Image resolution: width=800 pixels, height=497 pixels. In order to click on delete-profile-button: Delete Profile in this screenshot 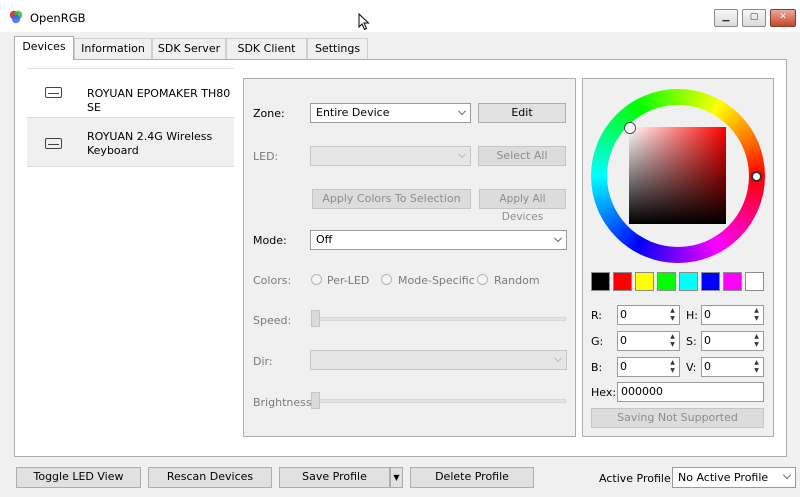, I will do `click(472, 477)`.